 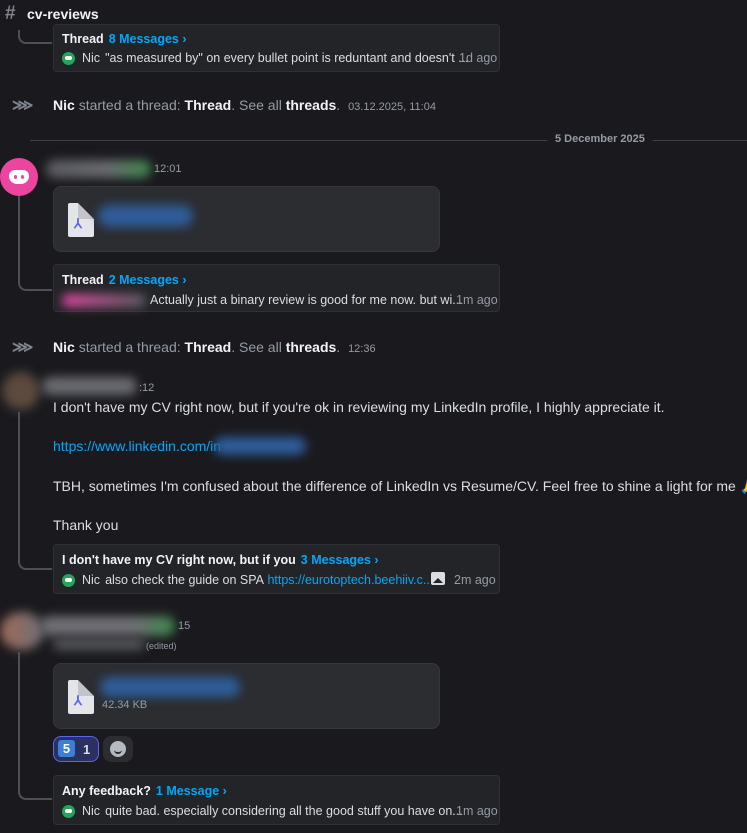 What do you see at coordinates (191, 791) in the screenshot?
I see `thread-message-count: 1 Message ›` at bounding box center [191, 791].